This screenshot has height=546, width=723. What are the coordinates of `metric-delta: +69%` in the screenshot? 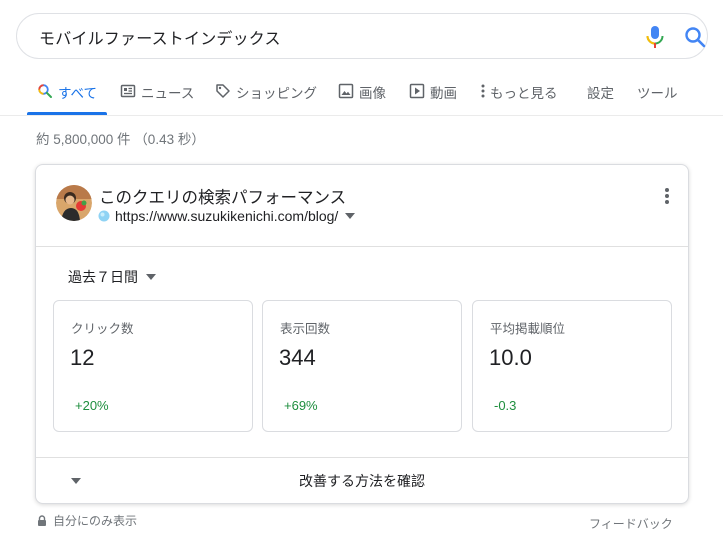 It's located at (301, 405).